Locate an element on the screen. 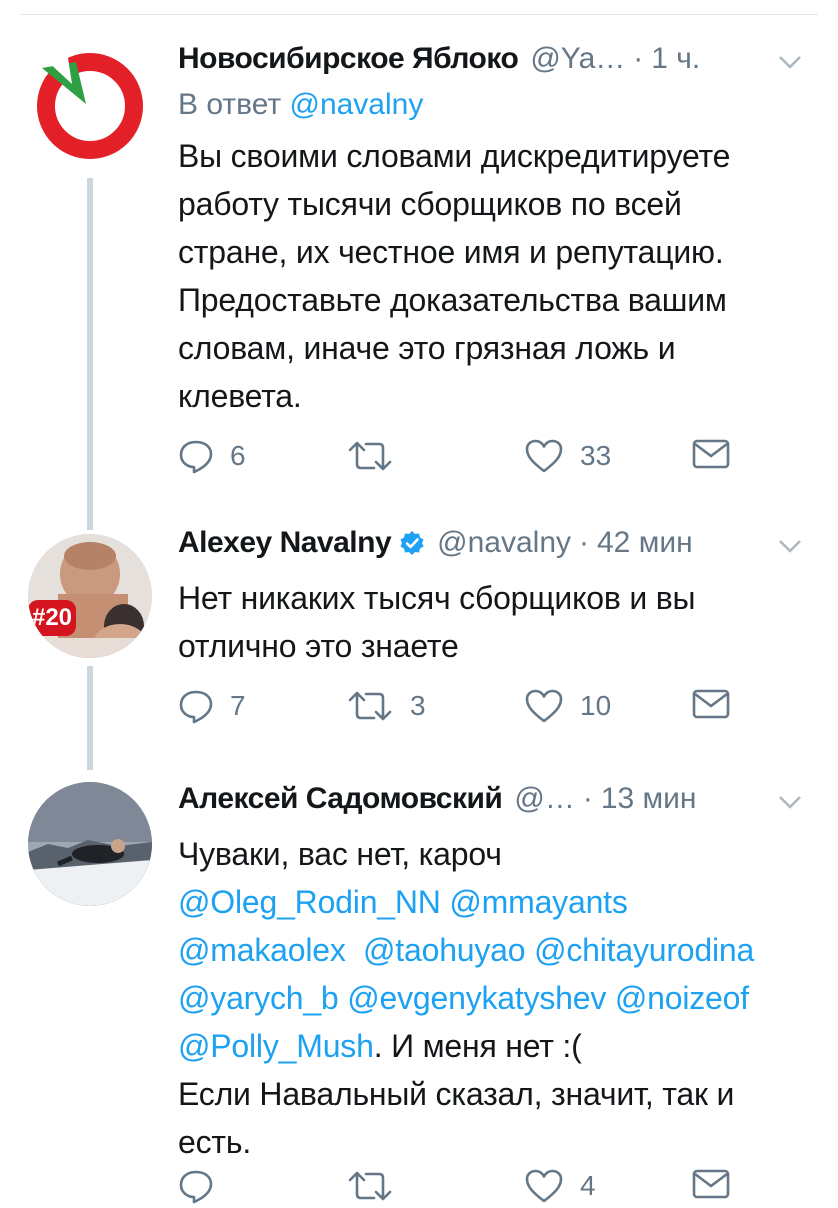  avatar-sadomovsky is located at coordinates (90, 844).